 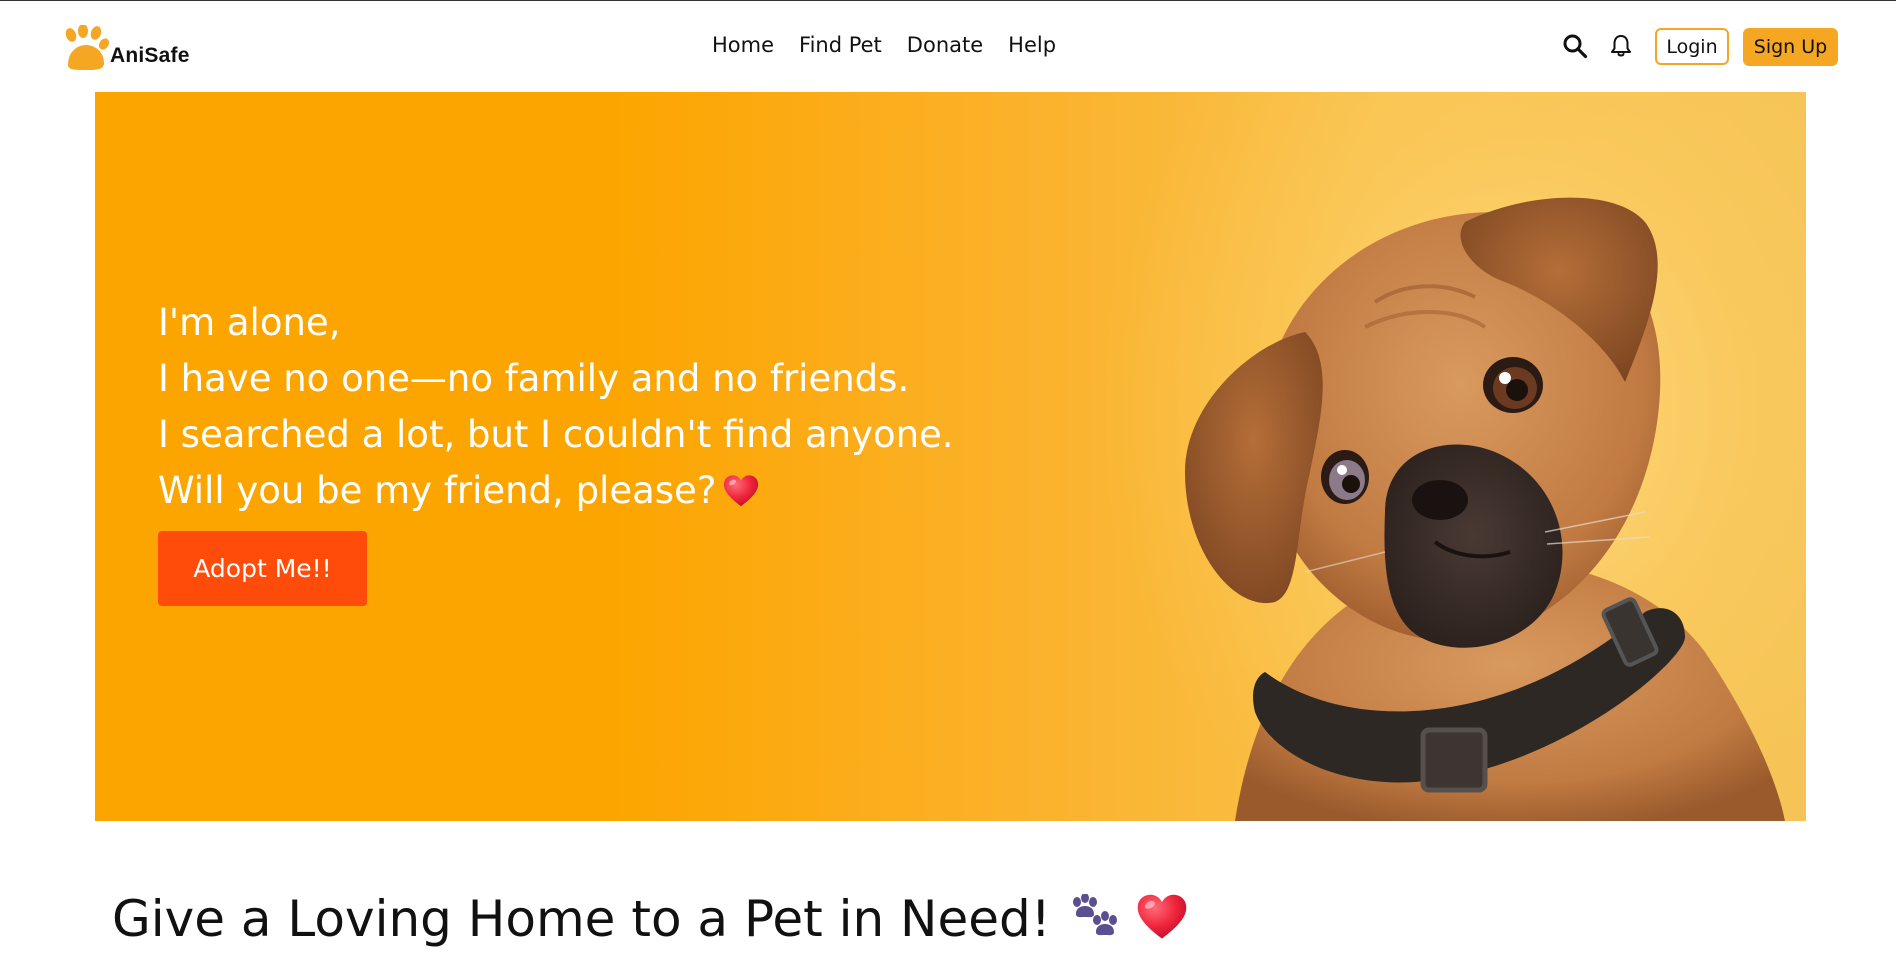 What do you see at coordinates (945, 45) in the screenshot?
I see `nav-donate: Donate` at bounding box center [945, 45].